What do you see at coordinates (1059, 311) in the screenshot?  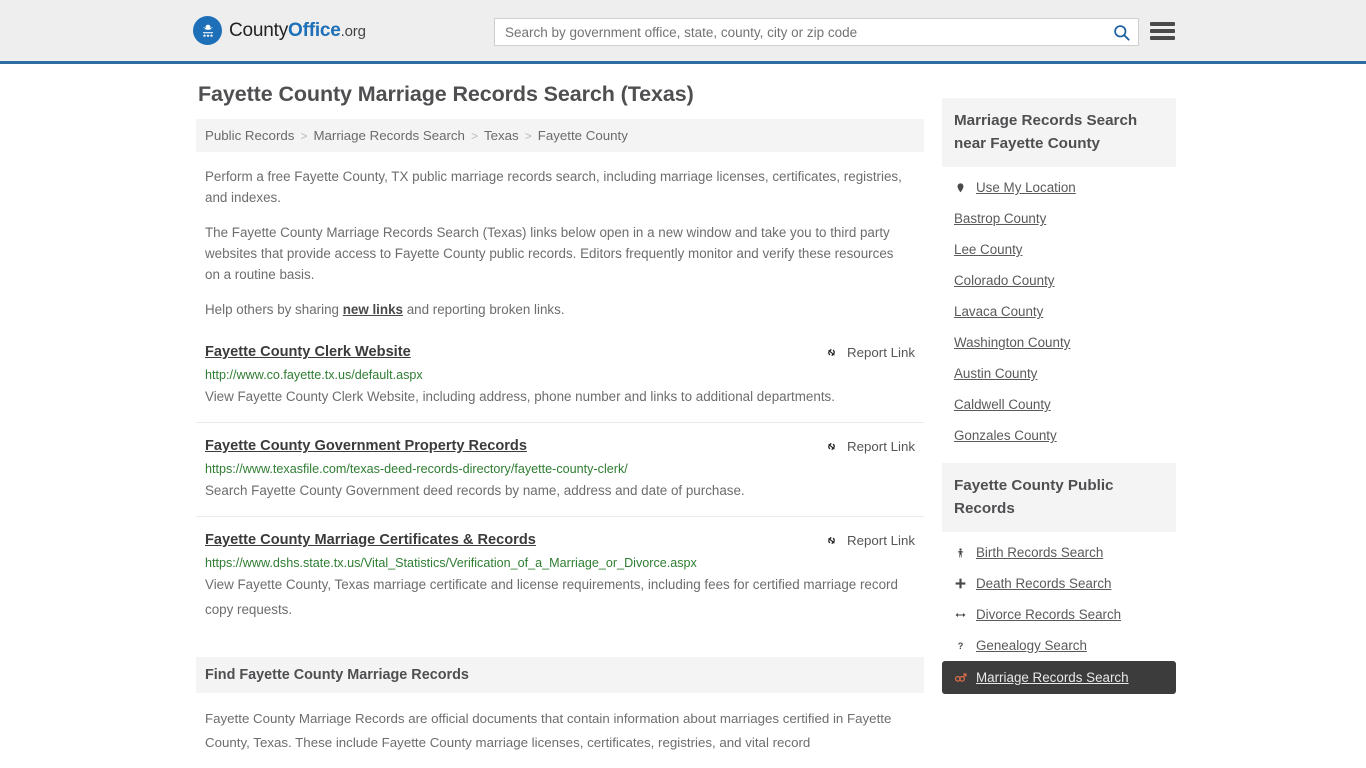 I see `sidebar-item-lavaca-county: Lavaca County` at bounding box center [1059, 311].